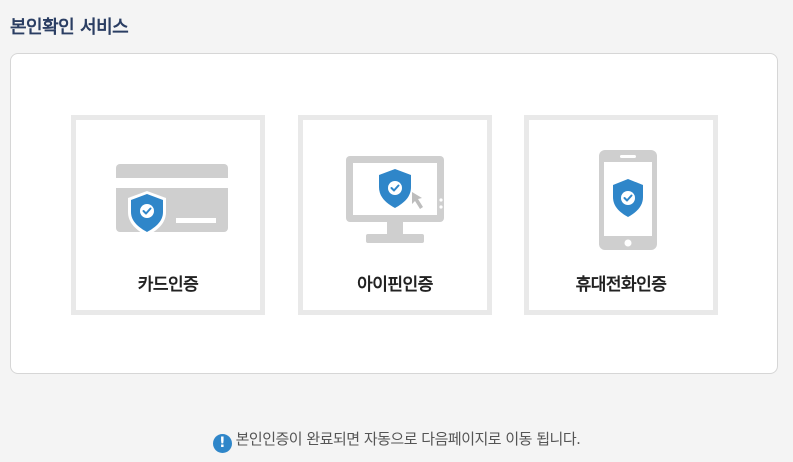 This screenshot has height=462, width=793. What do you see at coordinates (168, 285) in the screenshot?
I see `card-auth-label: 카드인증` at bounding box center [168, 285].